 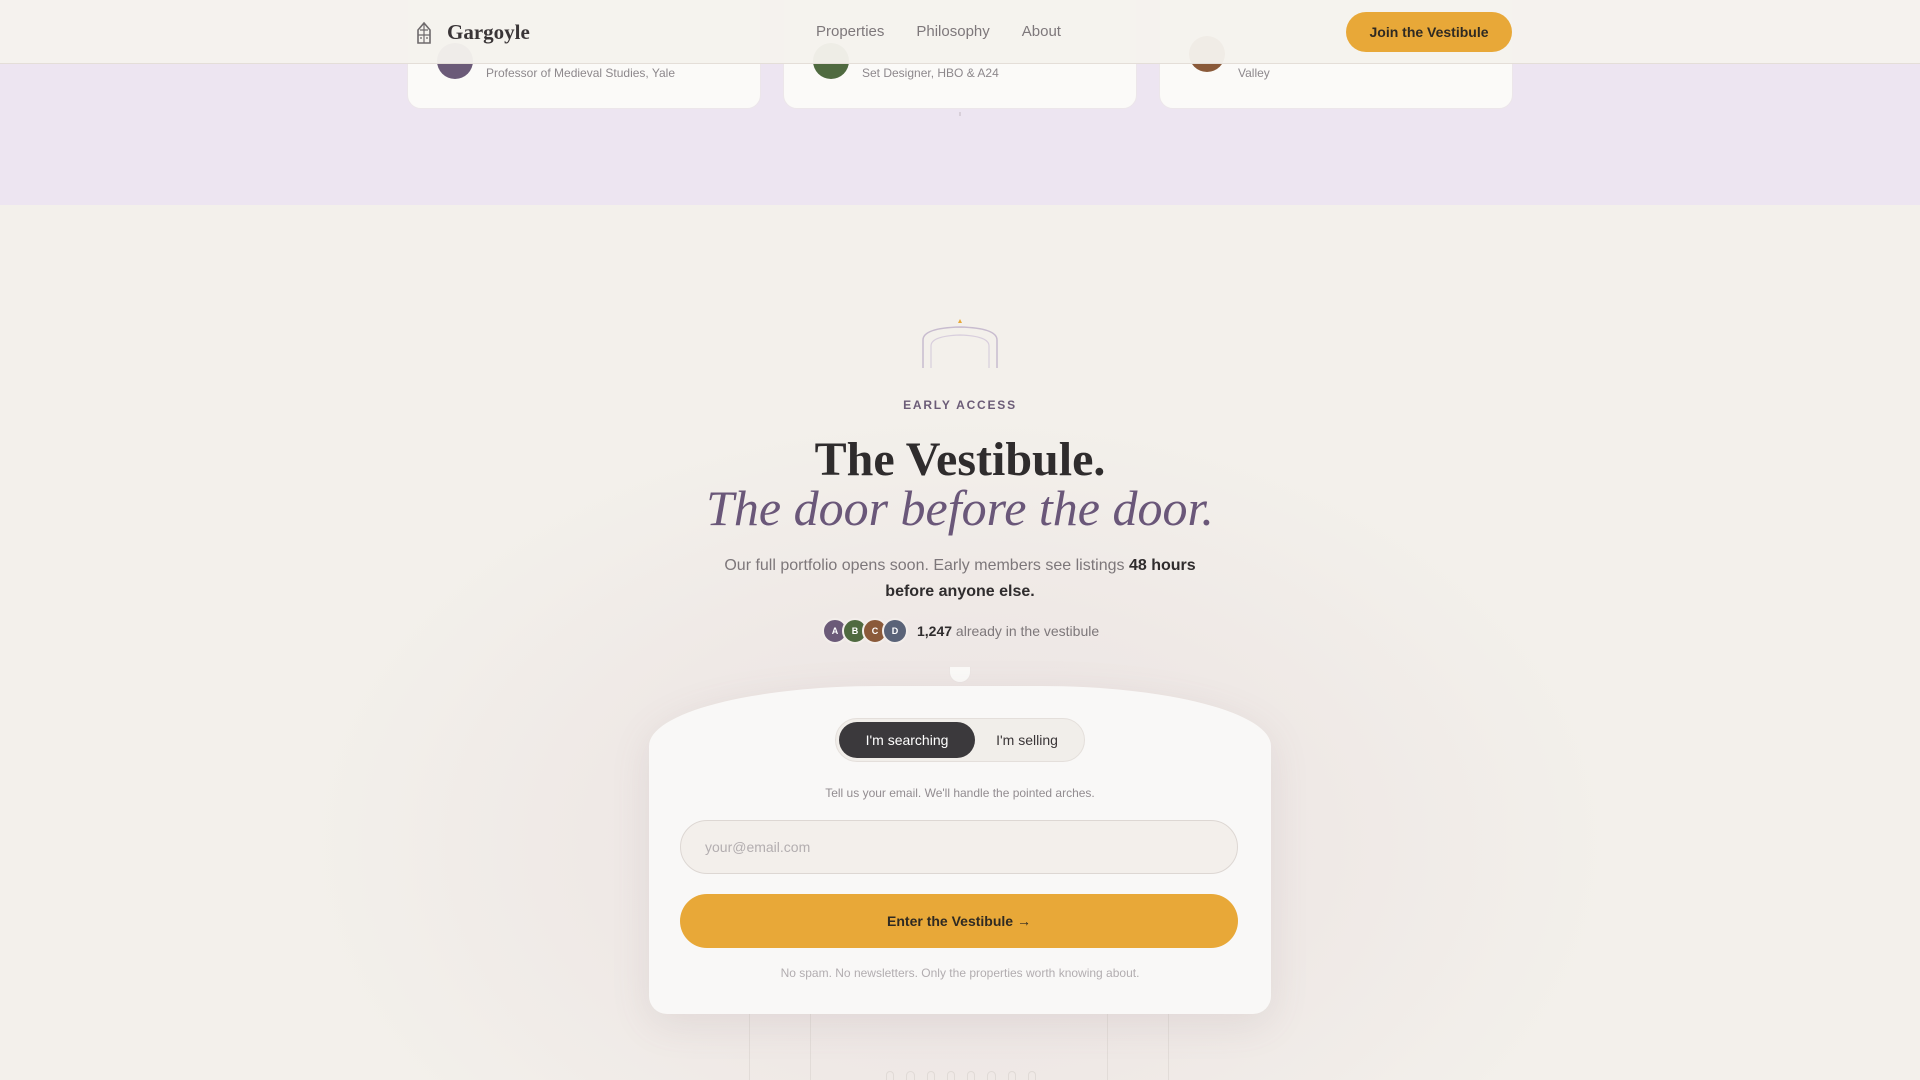 What do you see at coordinates (961, 1075) in the screenshot?
I see `portcullis-decoration` at bounding box center [961, 1075].